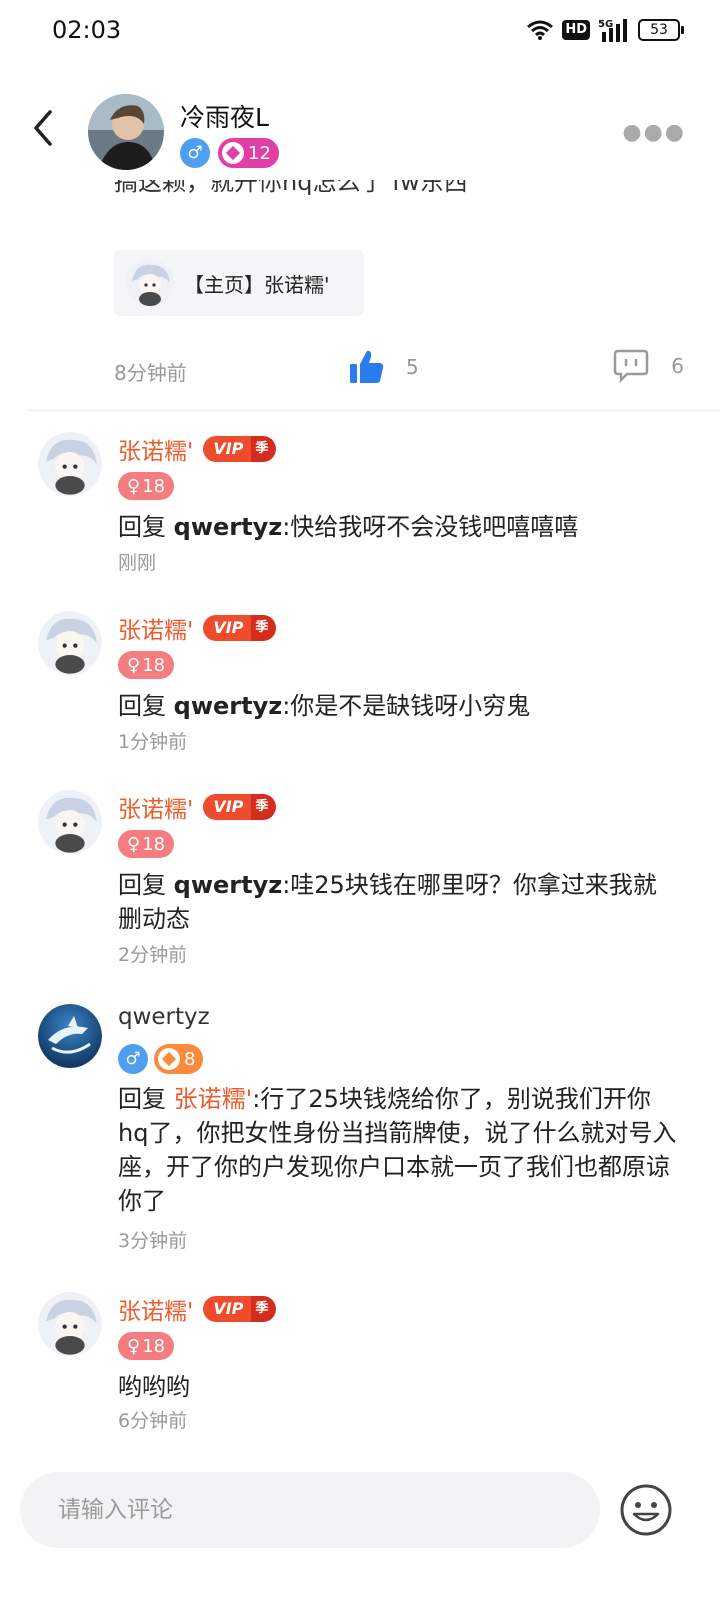 This screenshot has height=1612, width=720. I want to click on like-icon, so click(367, 366).